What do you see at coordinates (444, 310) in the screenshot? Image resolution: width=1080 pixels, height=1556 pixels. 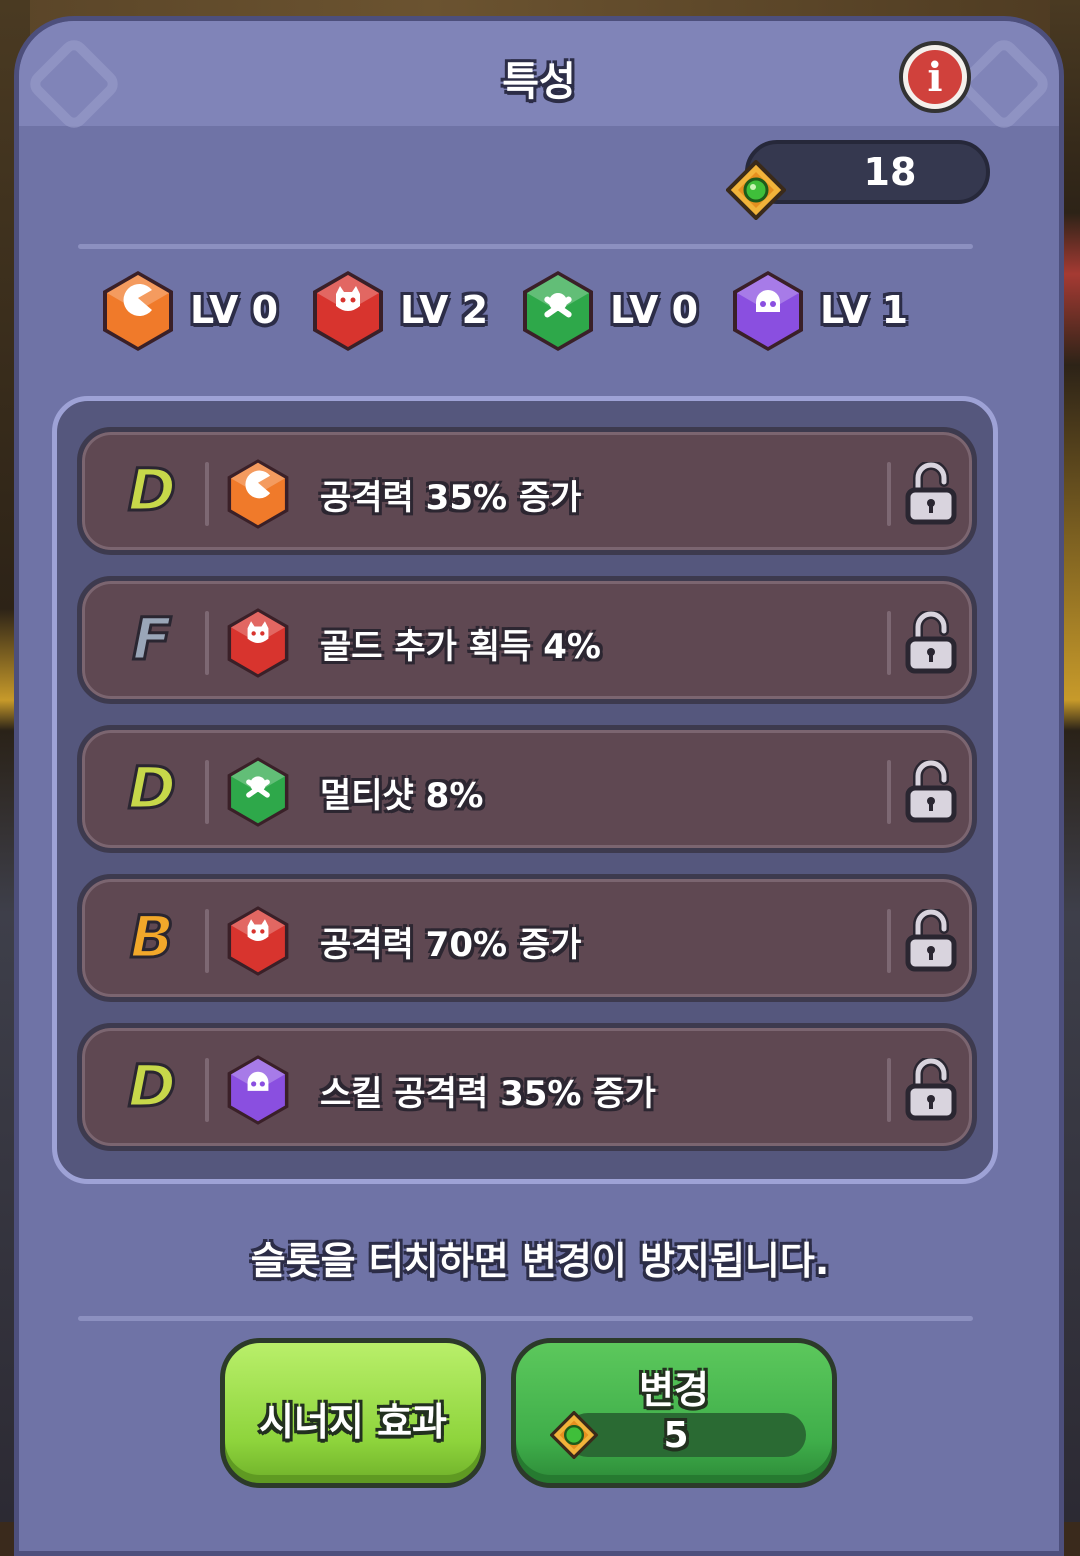 I see `trait-level-label: LV 2` at bounding box center [444, 310].